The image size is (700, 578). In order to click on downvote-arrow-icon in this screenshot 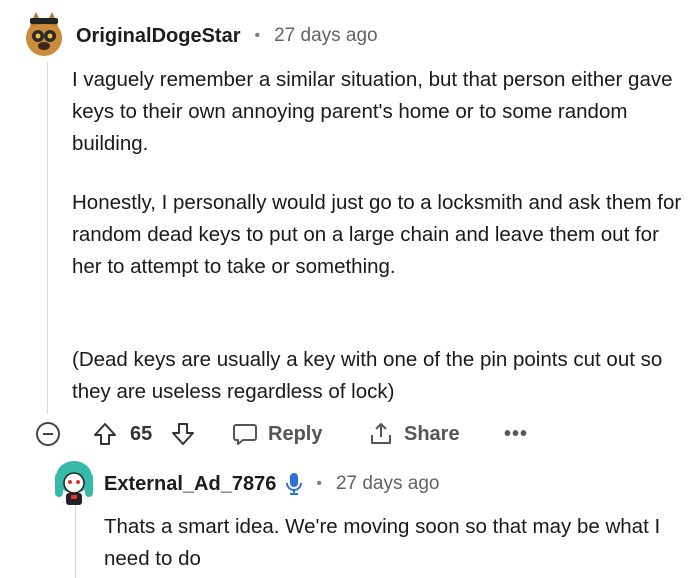, I will do `click(183, 434)`.